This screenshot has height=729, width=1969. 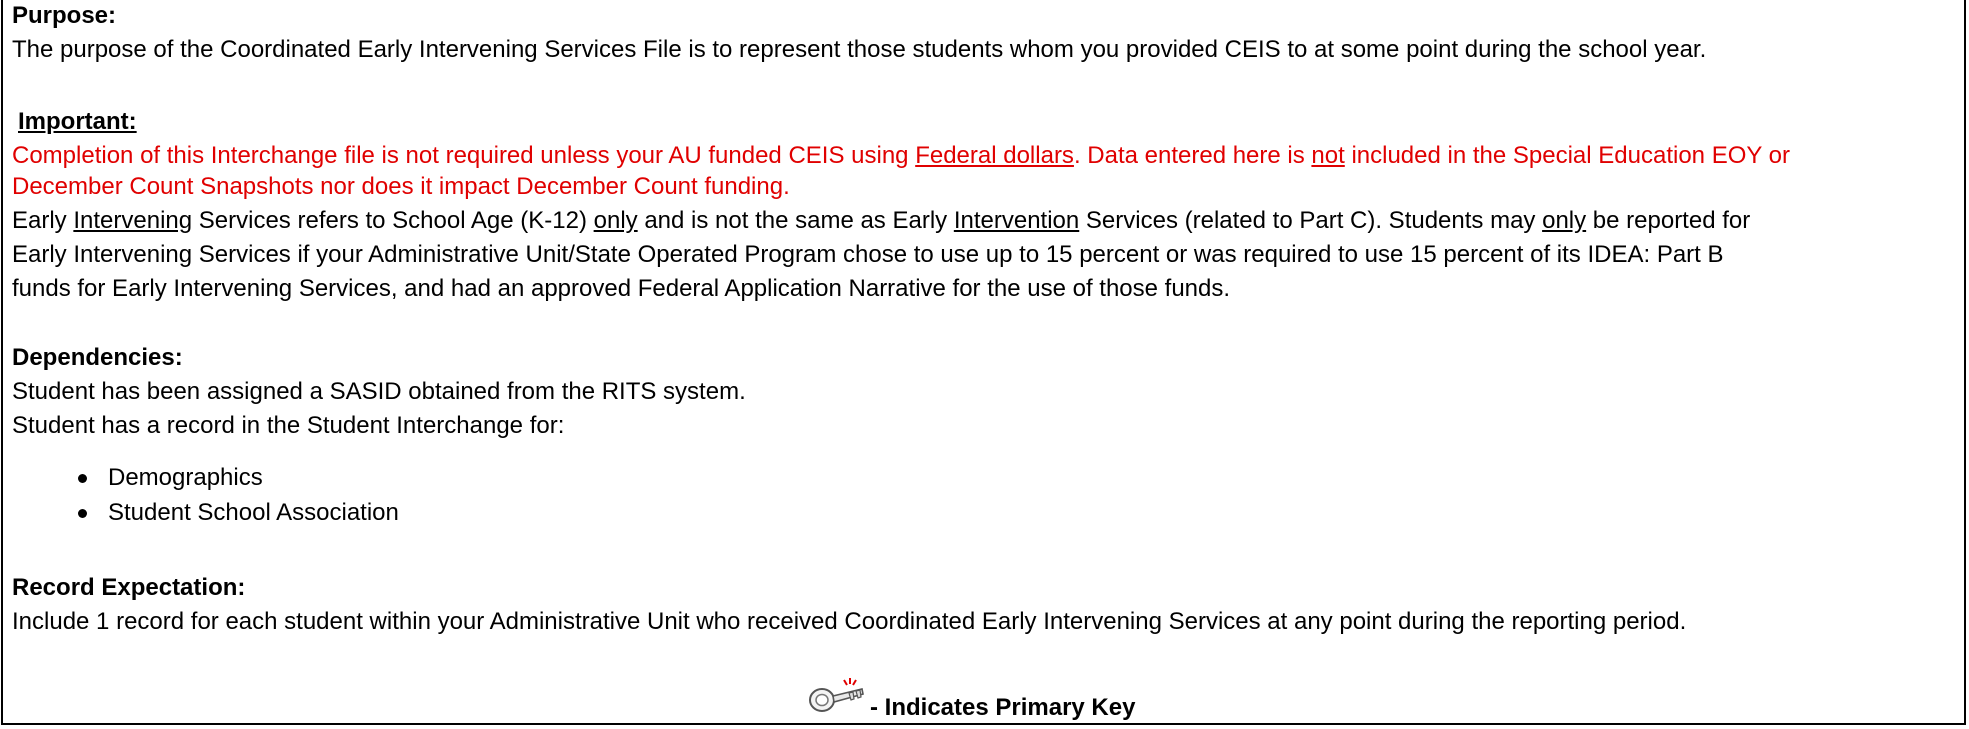 What do you see at coordinates (129, 587) in the screenshot?
I see `record-expectation-heading: Record Expectation:` at bounding box center [129, 587].